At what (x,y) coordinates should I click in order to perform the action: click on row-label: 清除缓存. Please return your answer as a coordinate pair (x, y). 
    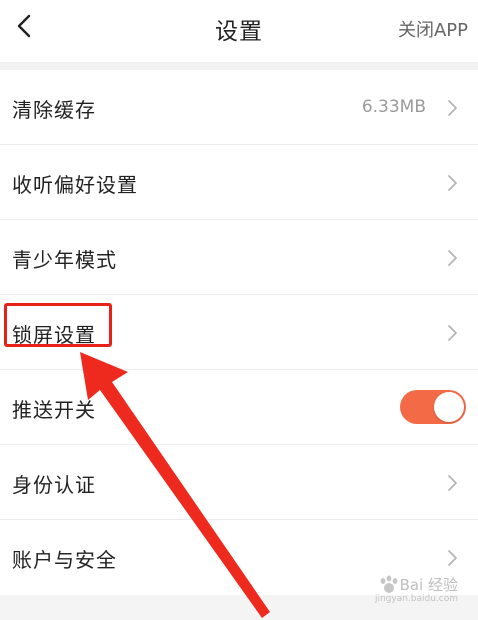
    Looking at the image, I should click on (54, 110).